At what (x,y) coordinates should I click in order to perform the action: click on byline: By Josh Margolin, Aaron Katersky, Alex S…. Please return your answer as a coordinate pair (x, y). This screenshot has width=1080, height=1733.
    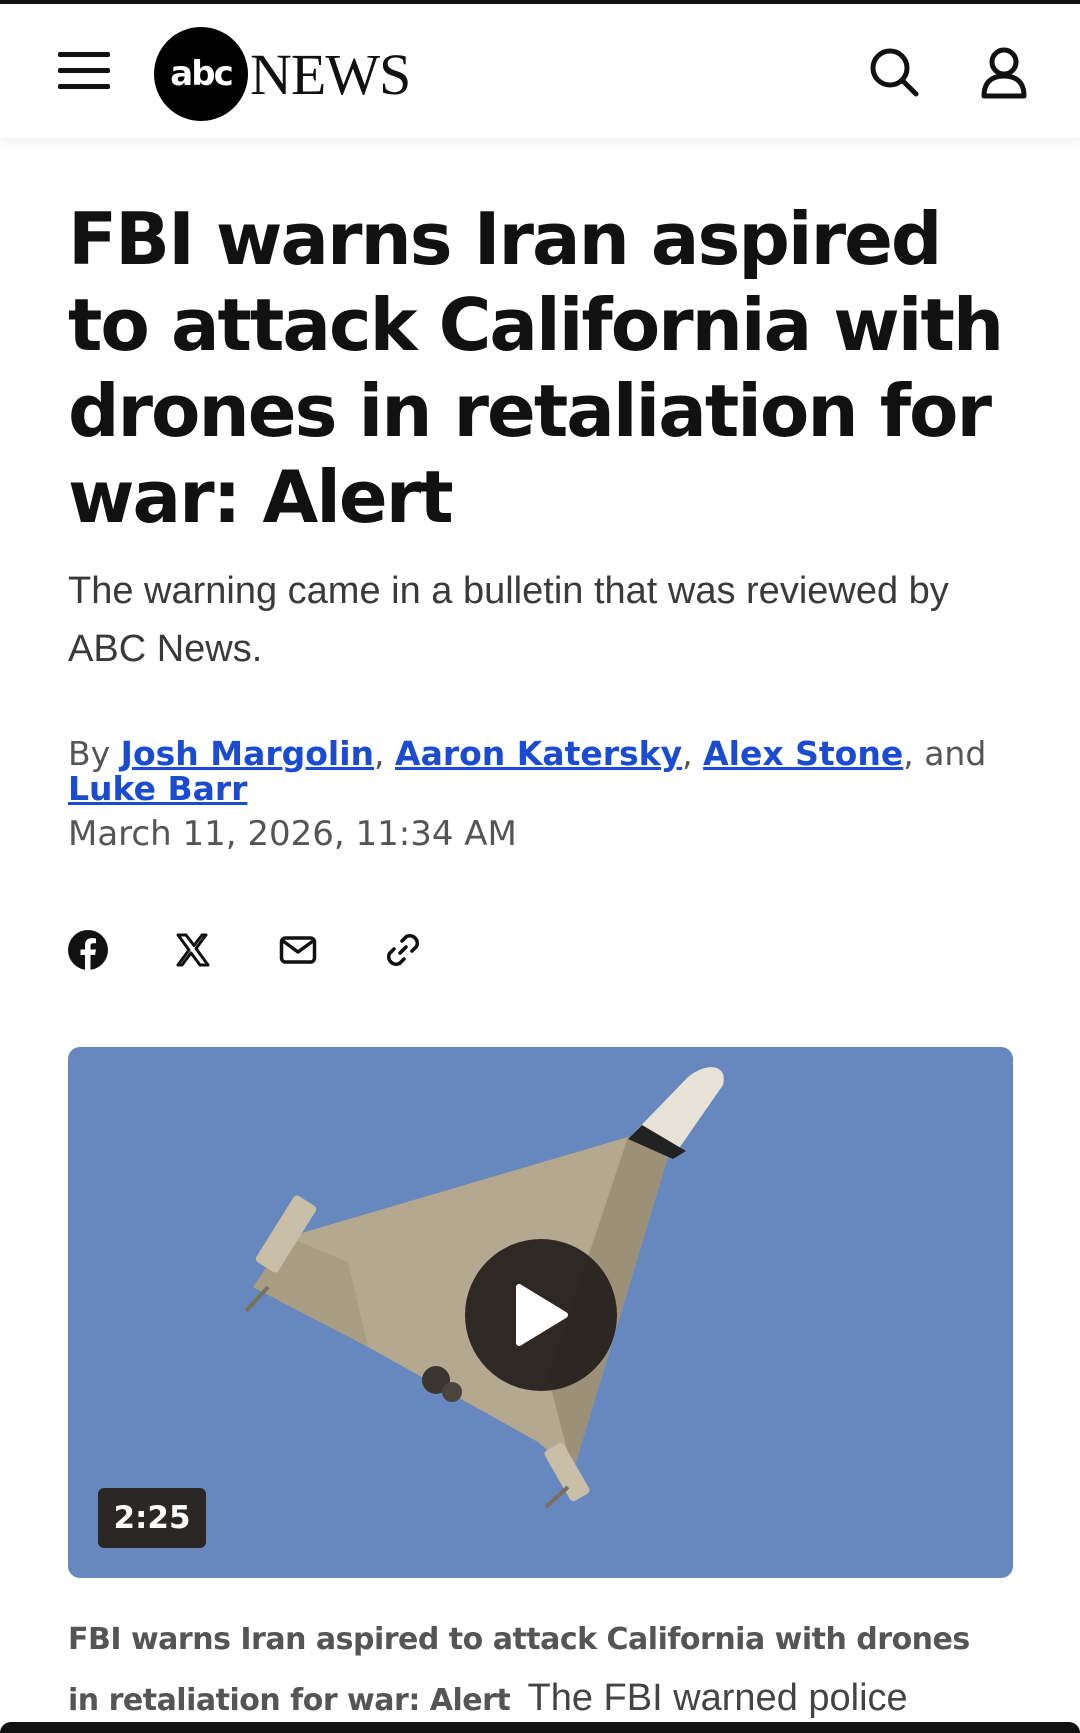
    Looking at the image, I should click on (543, 771).